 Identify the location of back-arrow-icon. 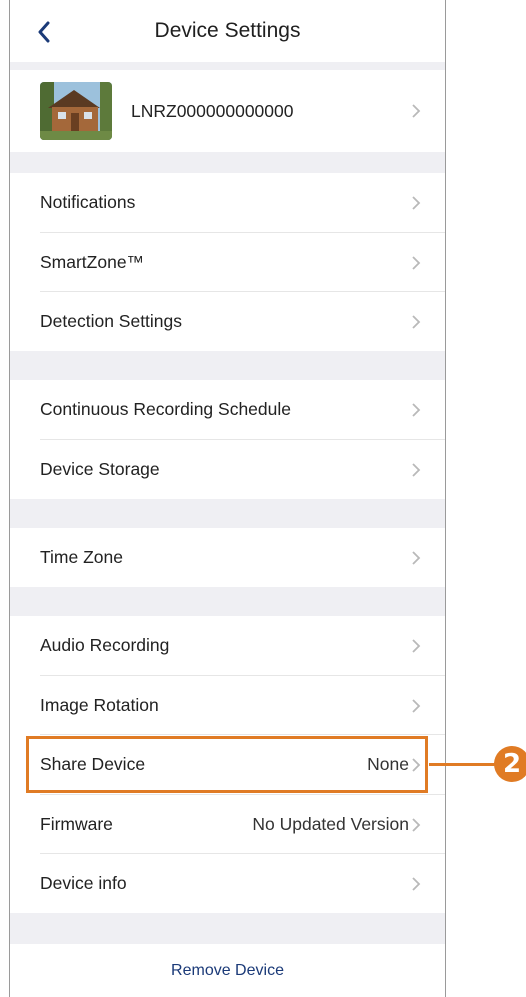
(44, 32).